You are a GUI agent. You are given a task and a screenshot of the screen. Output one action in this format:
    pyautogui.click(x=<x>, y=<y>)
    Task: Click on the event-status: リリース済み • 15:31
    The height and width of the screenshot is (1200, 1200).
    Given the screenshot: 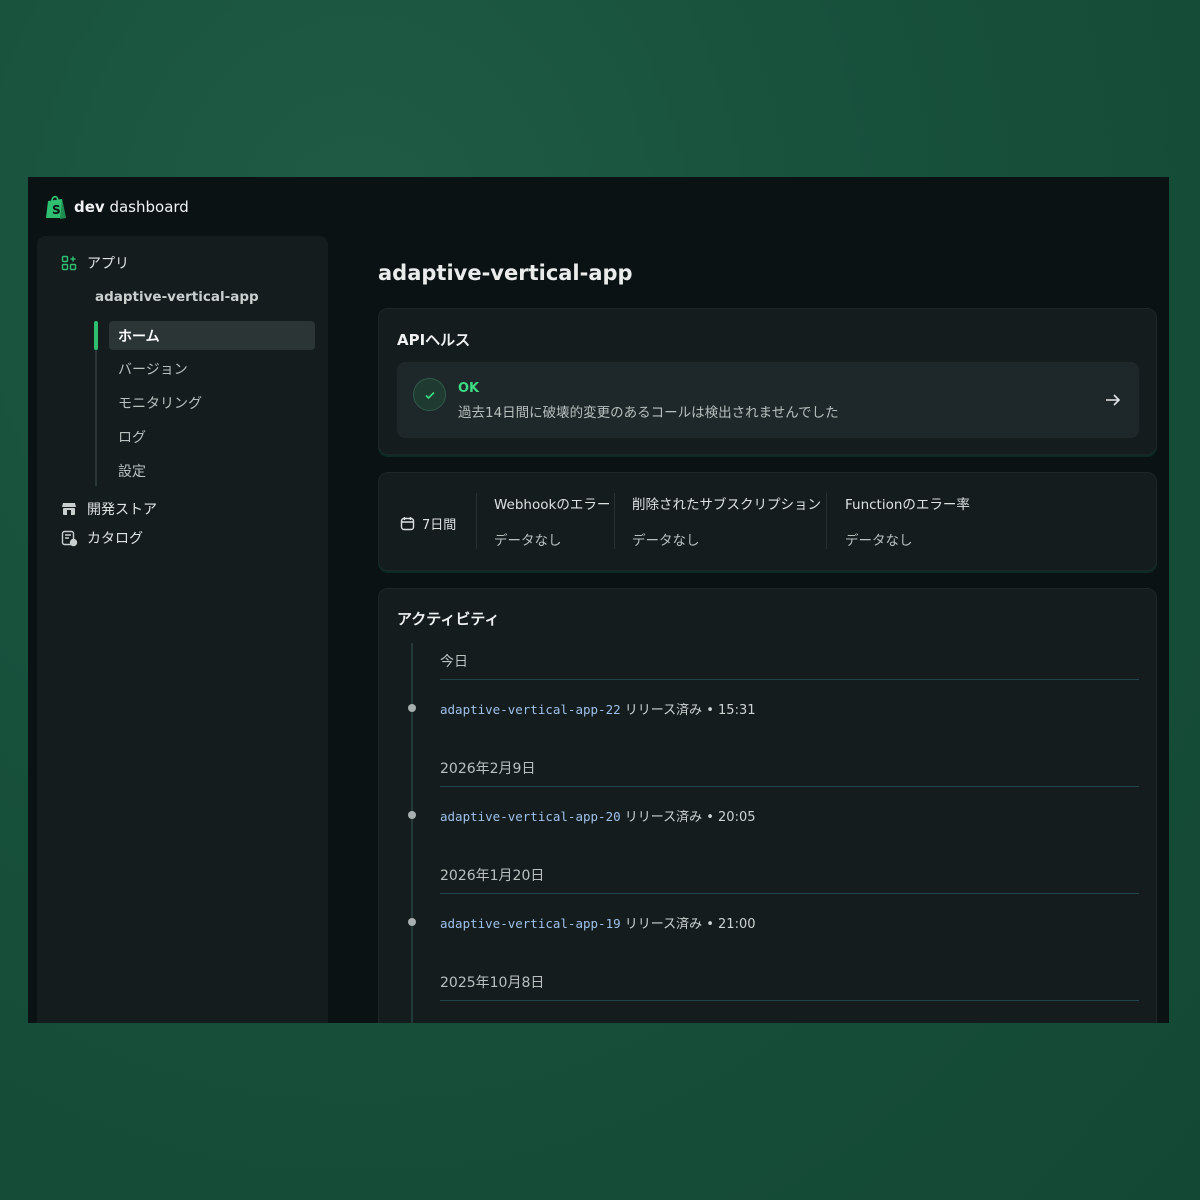 What is the action you would take?
    pyautogui.click(x=688, y=710)
    